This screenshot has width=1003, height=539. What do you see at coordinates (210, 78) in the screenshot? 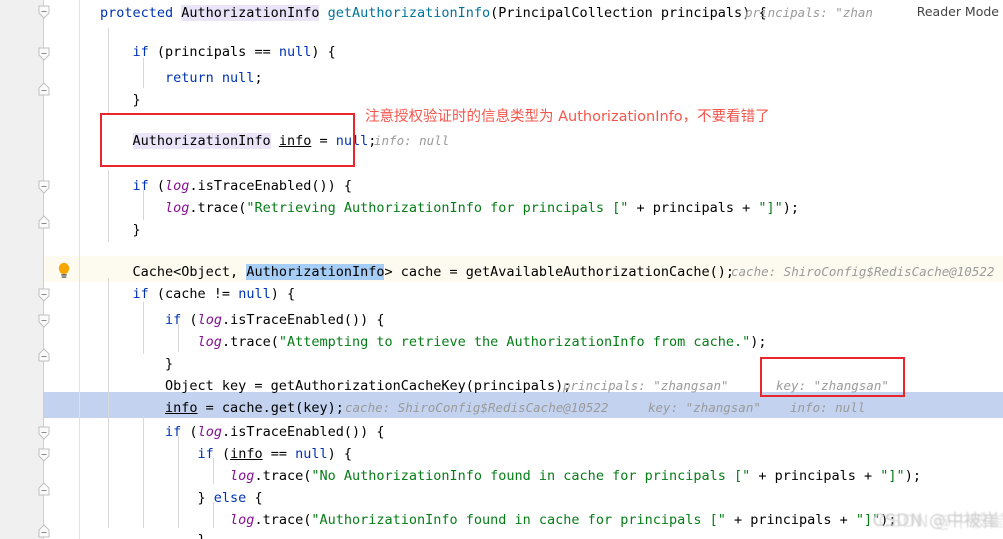
I see `code-token: return null` at bounding box center [210, 78].